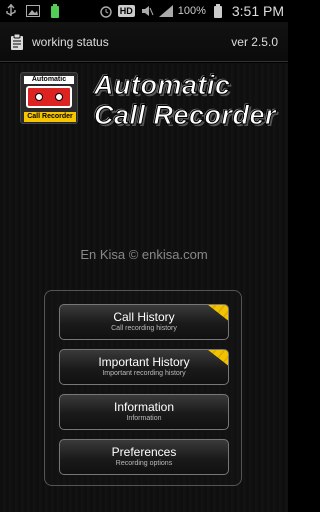  What do you see at coordinates (144, 463) in the screenshot?
I see `button-subtitle: Recording options` at bounding box center [144, 463].